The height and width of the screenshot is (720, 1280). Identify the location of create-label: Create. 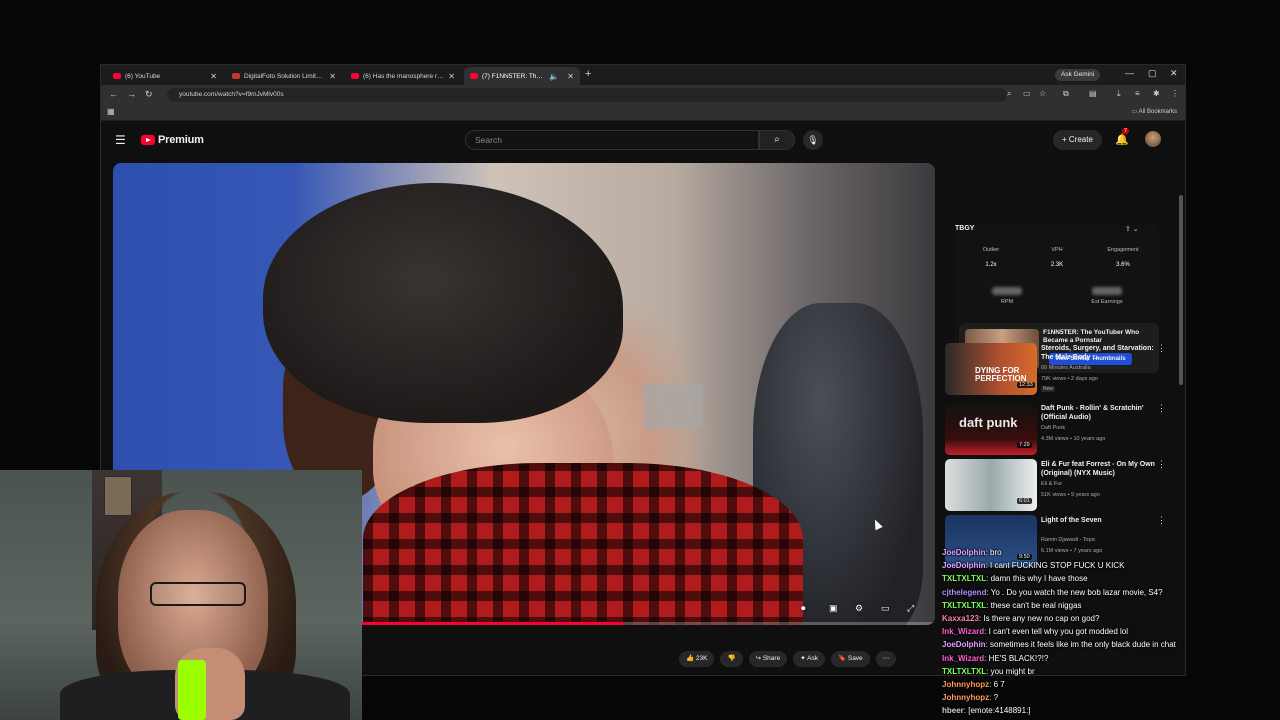
(1080, 139).